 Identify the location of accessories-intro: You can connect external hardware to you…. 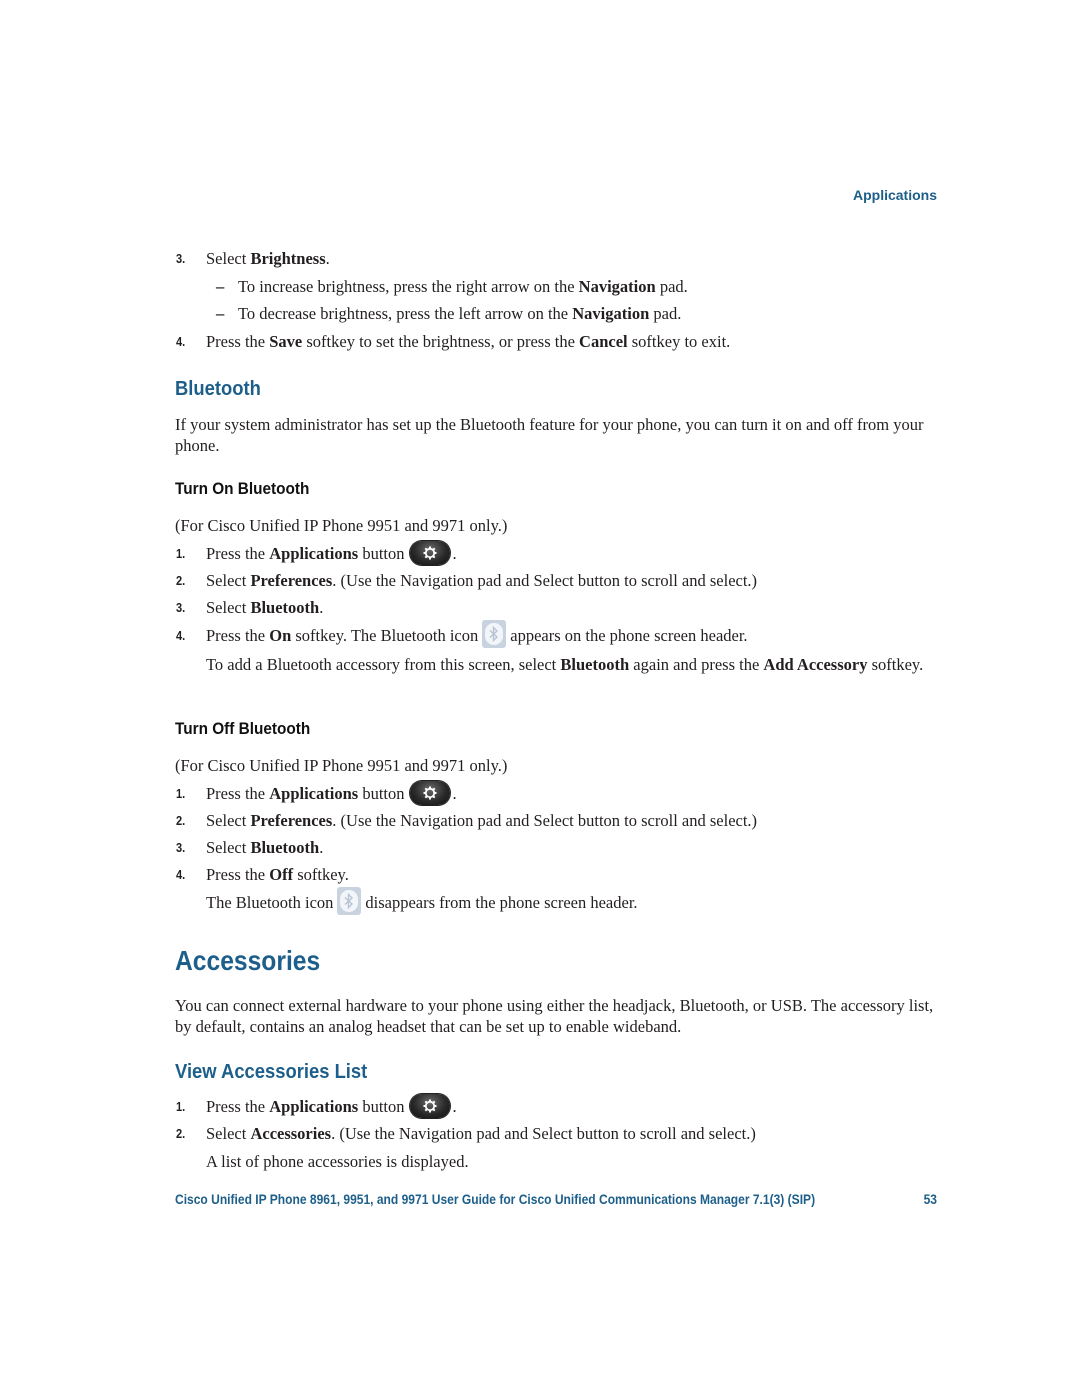
(554, 1016).